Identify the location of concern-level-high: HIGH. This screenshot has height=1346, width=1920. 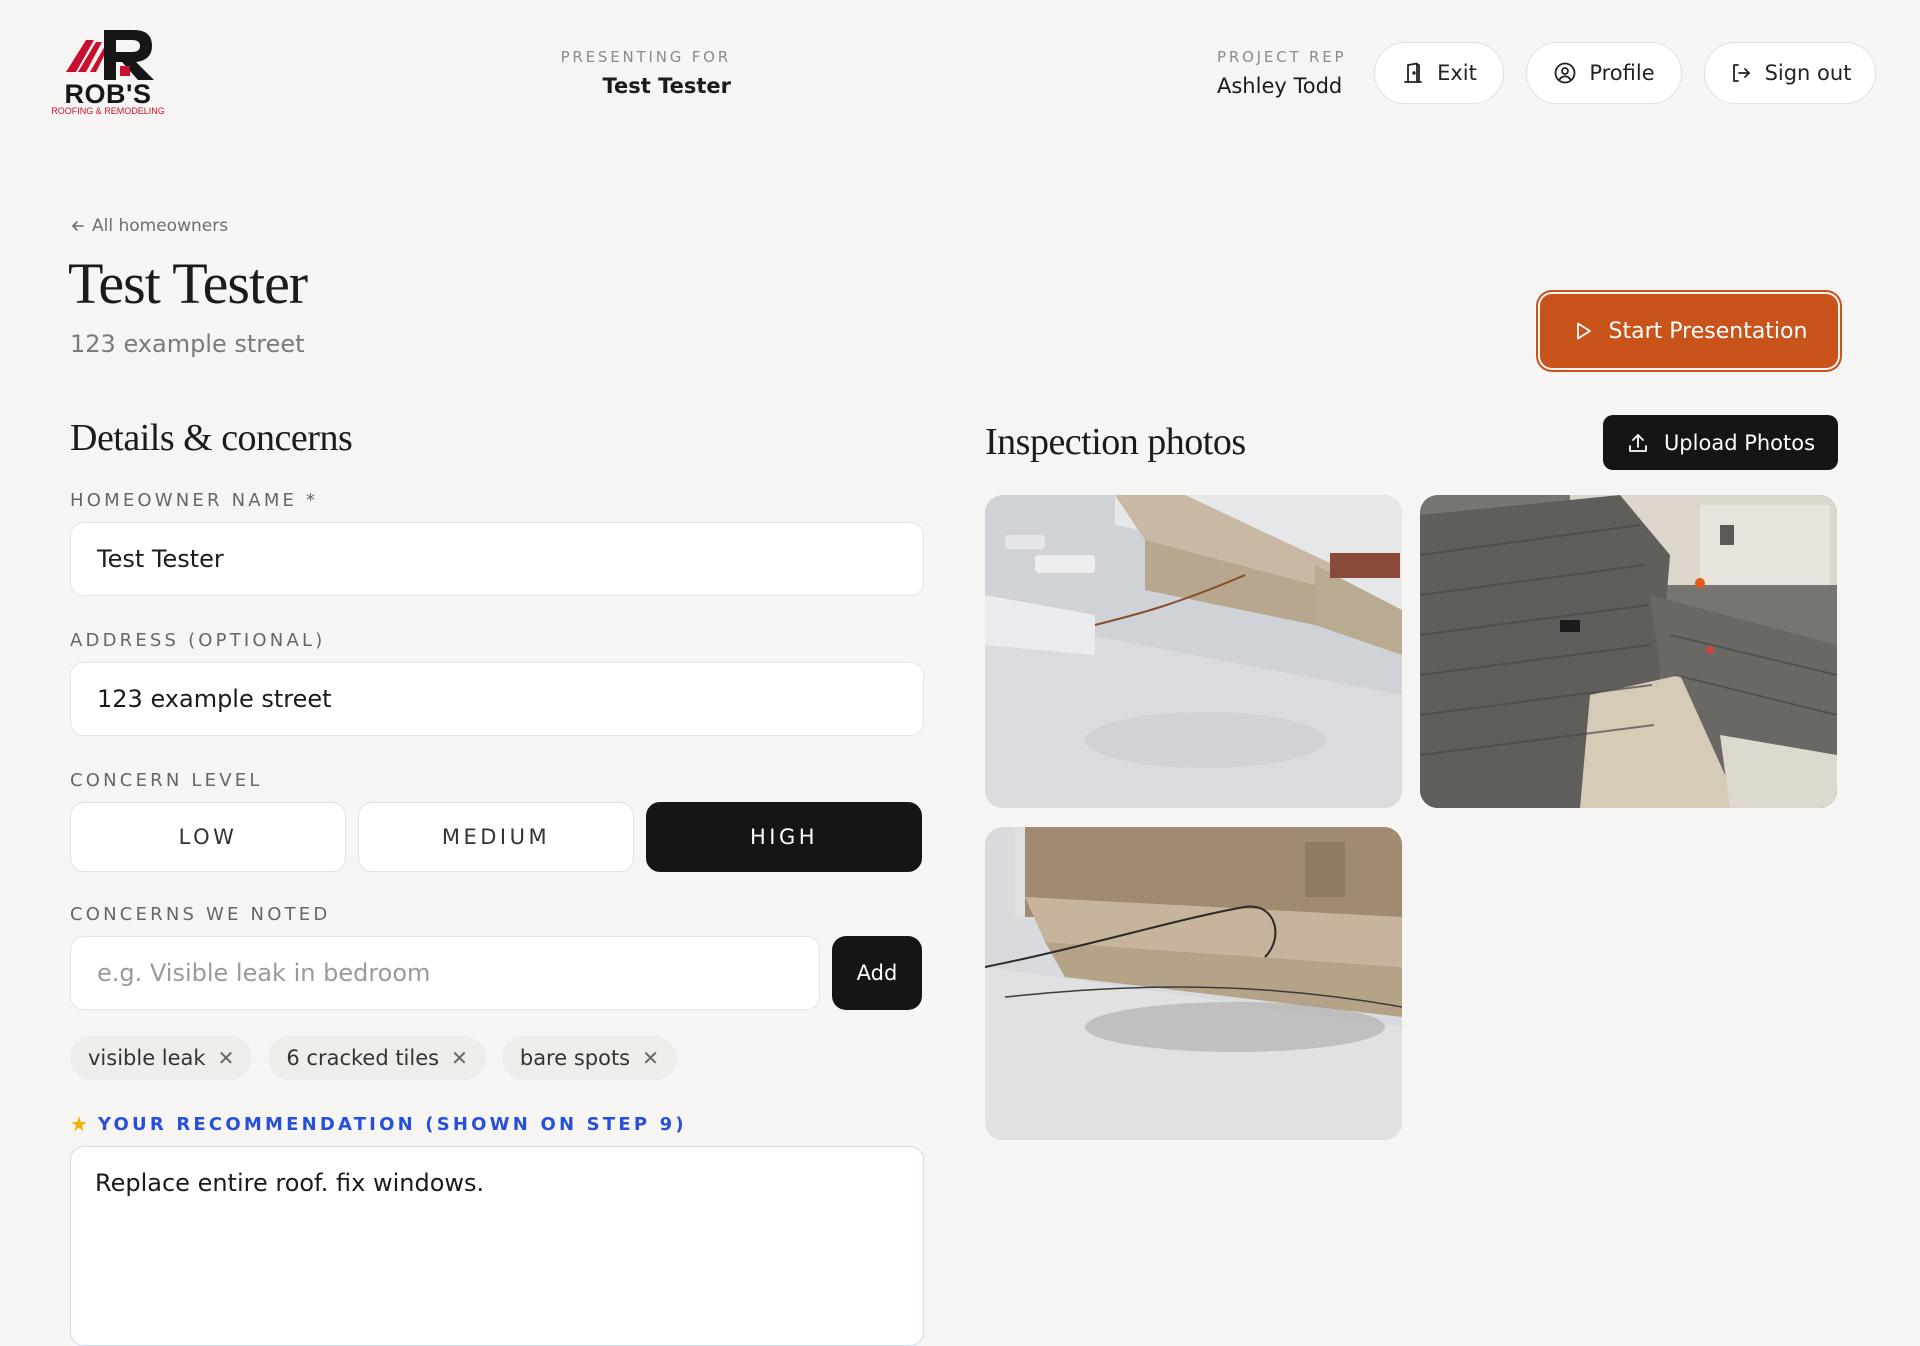
(784, 837).